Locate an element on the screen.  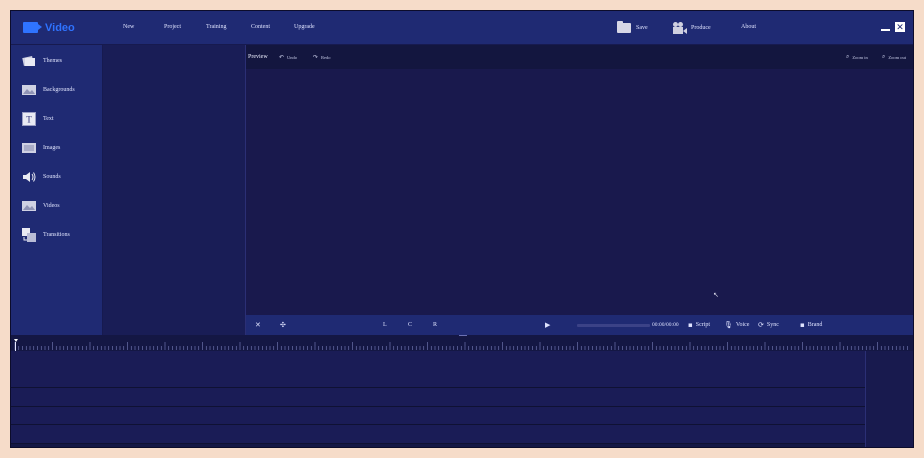
timeline-side-panel is located at coordinates (889, 399).